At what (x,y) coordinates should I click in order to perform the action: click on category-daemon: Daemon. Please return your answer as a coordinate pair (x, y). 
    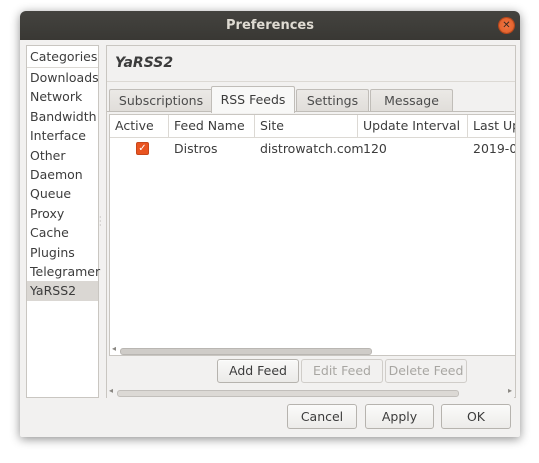
    Looking at the image, I should click on (62, 174).